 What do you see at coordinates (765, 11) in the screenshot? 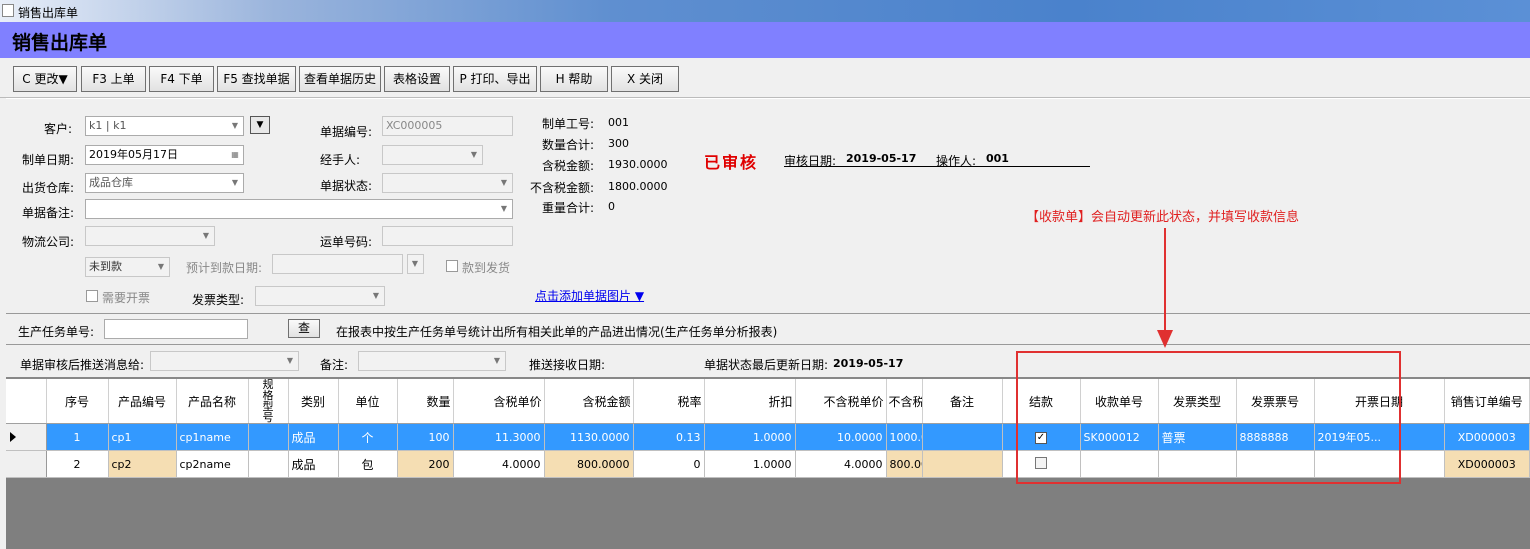
I see `window-titlebar: 销售出库单` at bounding box center [765, 11].